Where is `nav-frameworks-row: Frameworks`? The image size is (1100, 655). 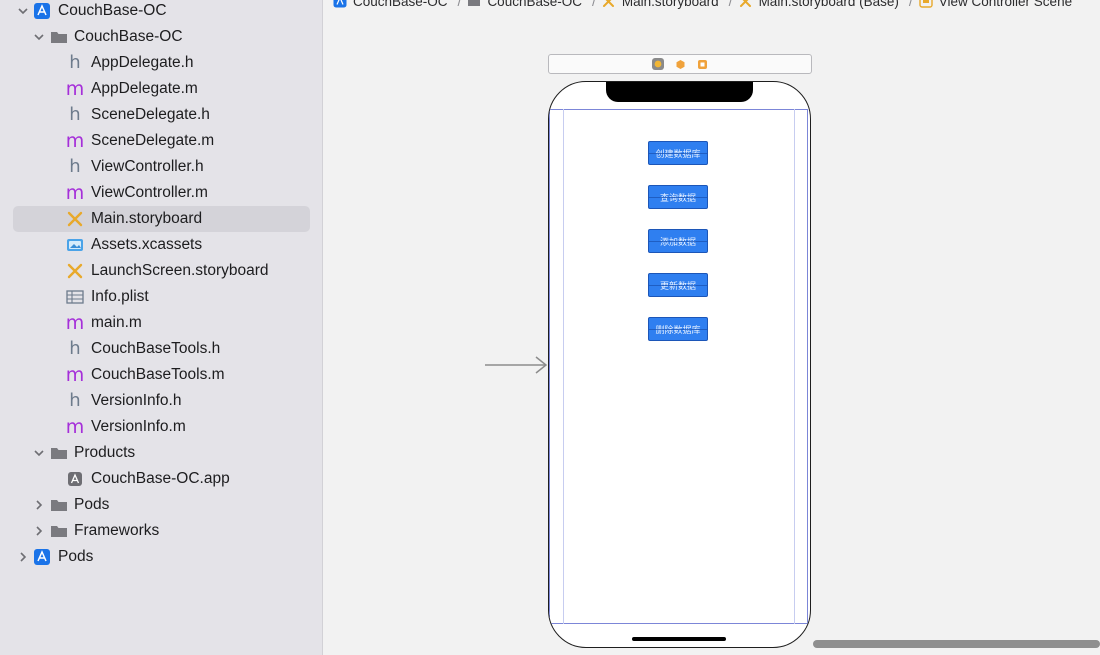 nav-frameworks-row: Frameworks is located at coordinates (161, 531).